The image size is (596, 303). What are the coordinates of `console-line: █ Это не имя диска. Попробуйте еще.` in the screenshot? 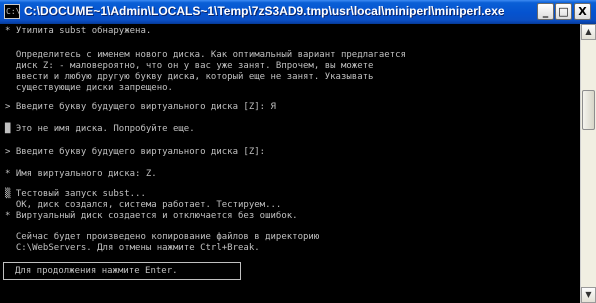 It's located at (100, 129).